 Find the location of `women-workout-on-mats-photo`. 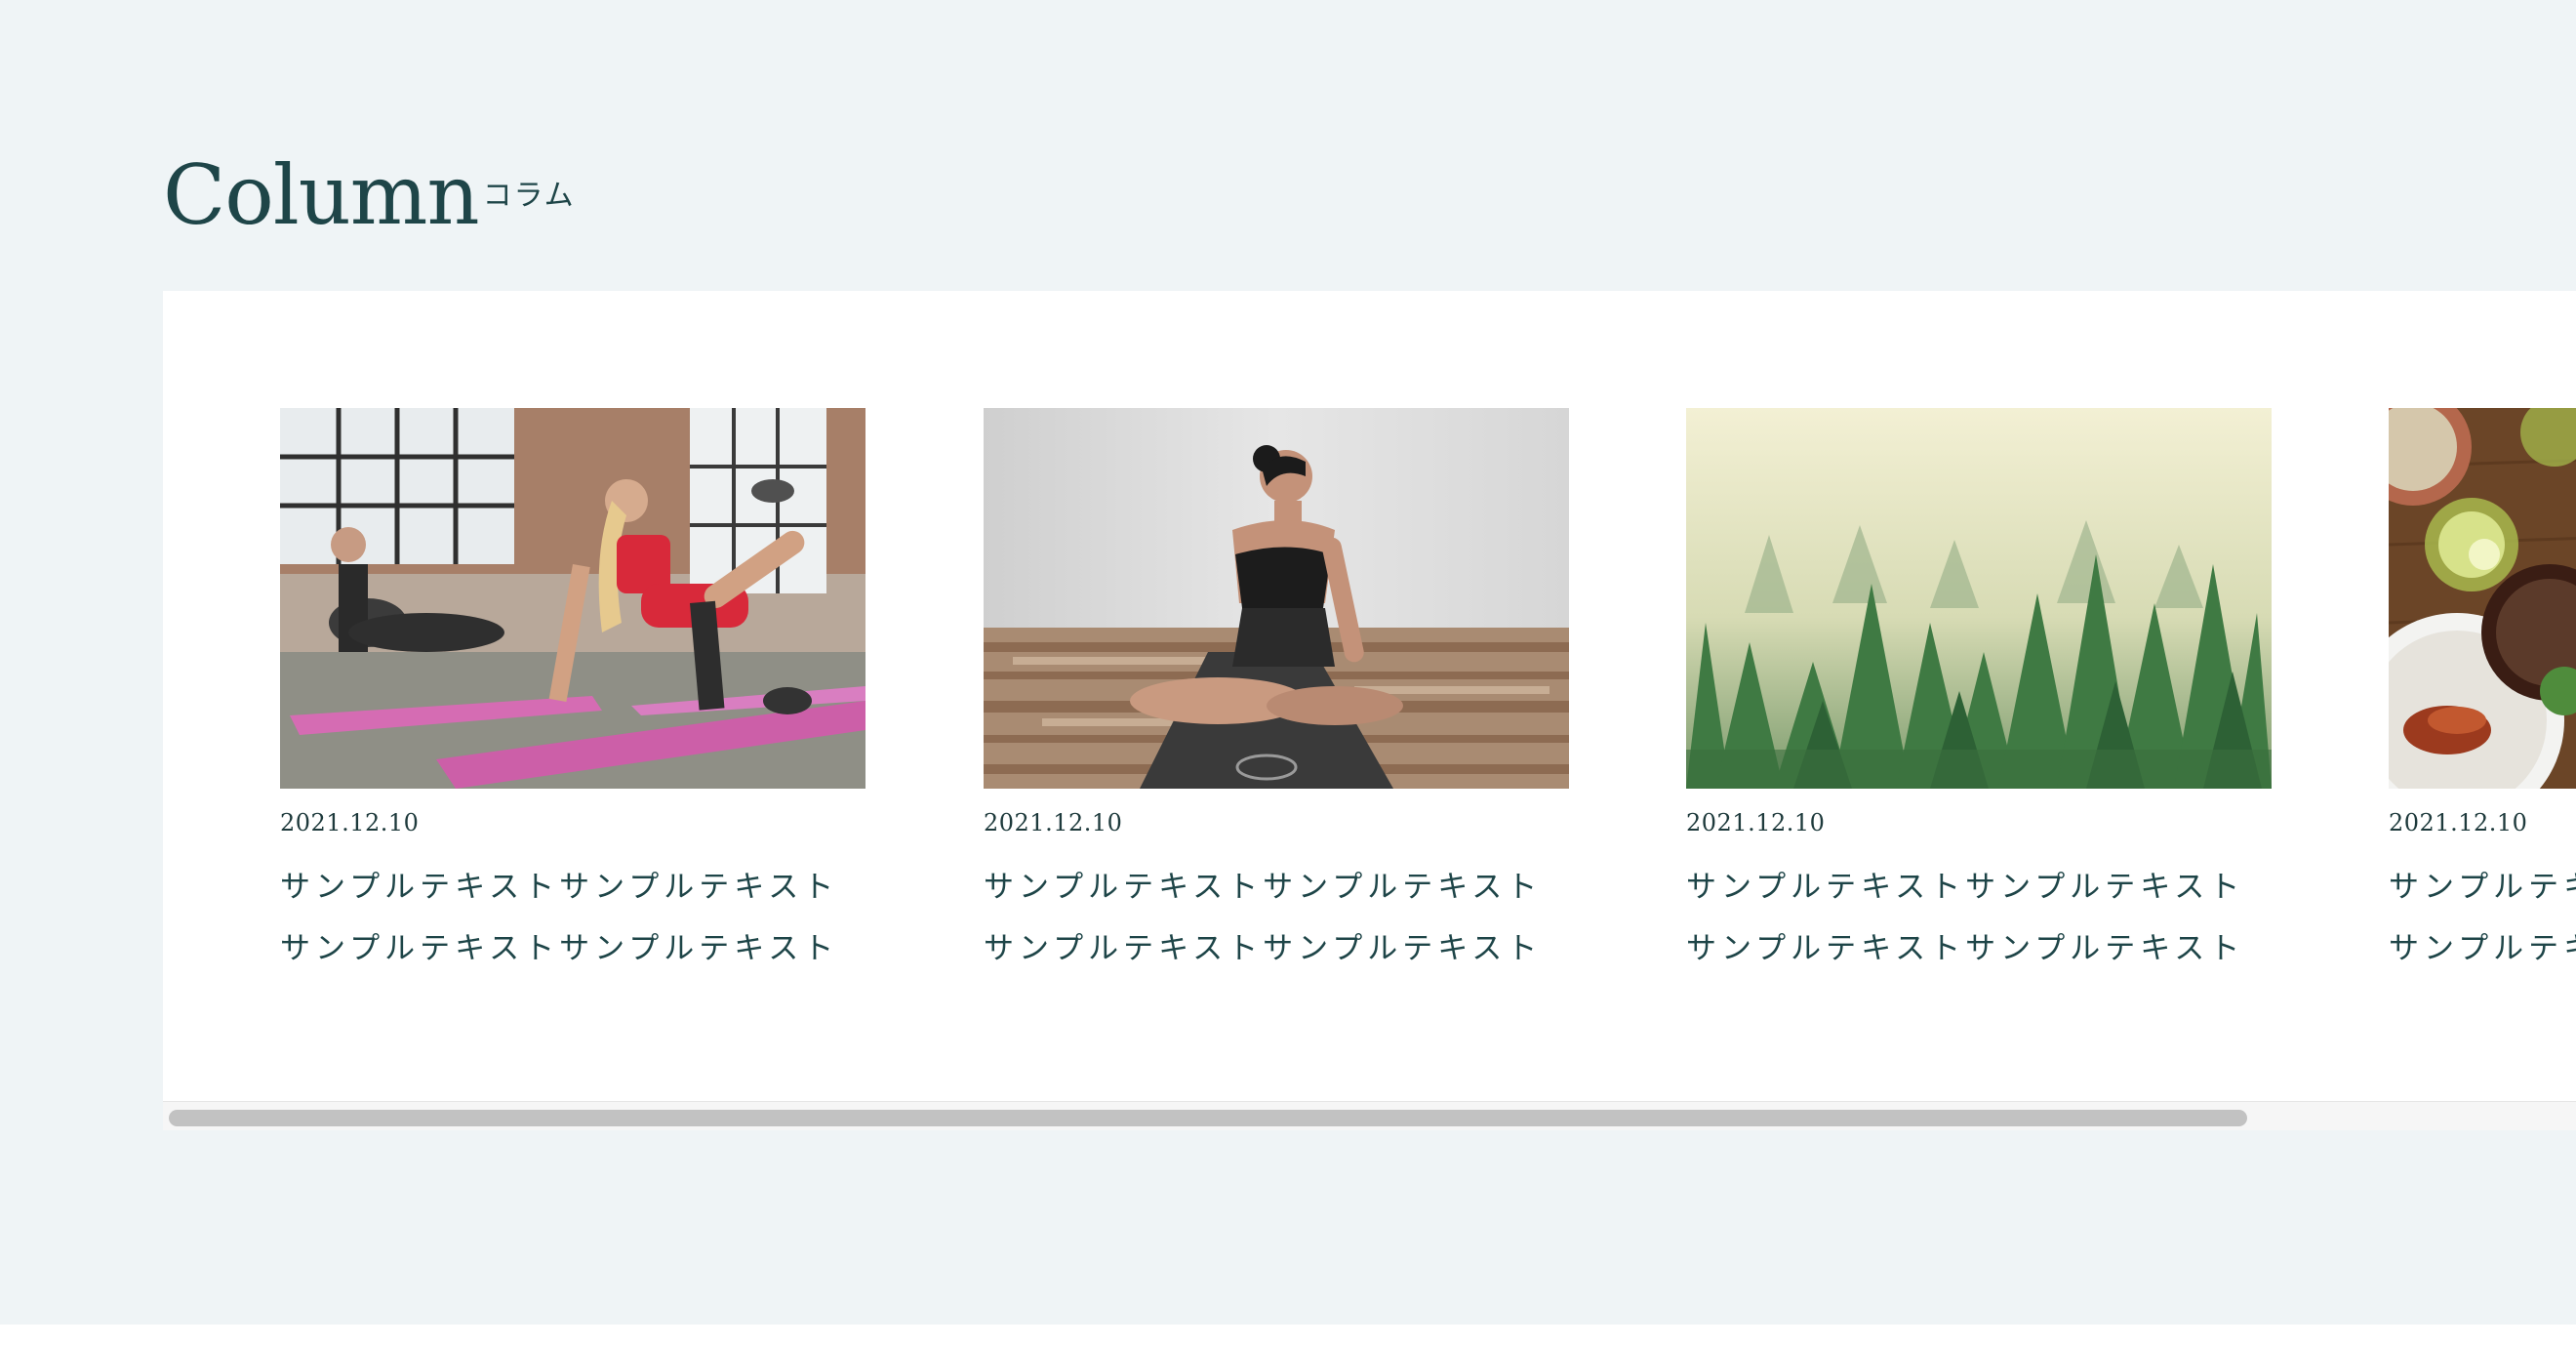

women-workout-on-mats-photo is located at coordinates (572, 598).